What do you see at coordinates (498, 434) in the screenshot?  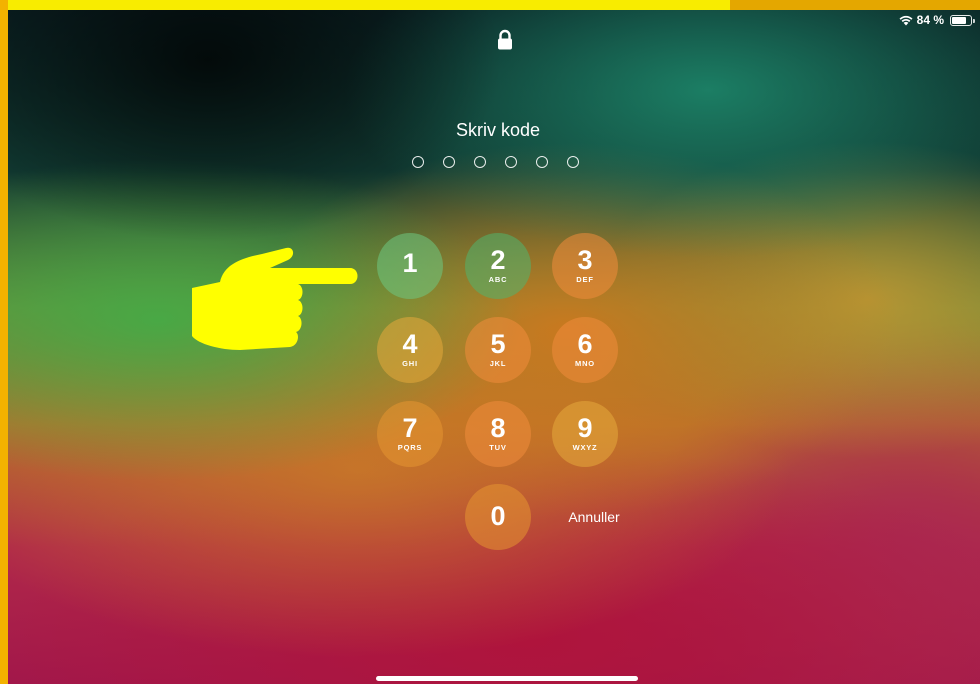 I see `key-8: 8 TUV` at bounding box center [498, 434].